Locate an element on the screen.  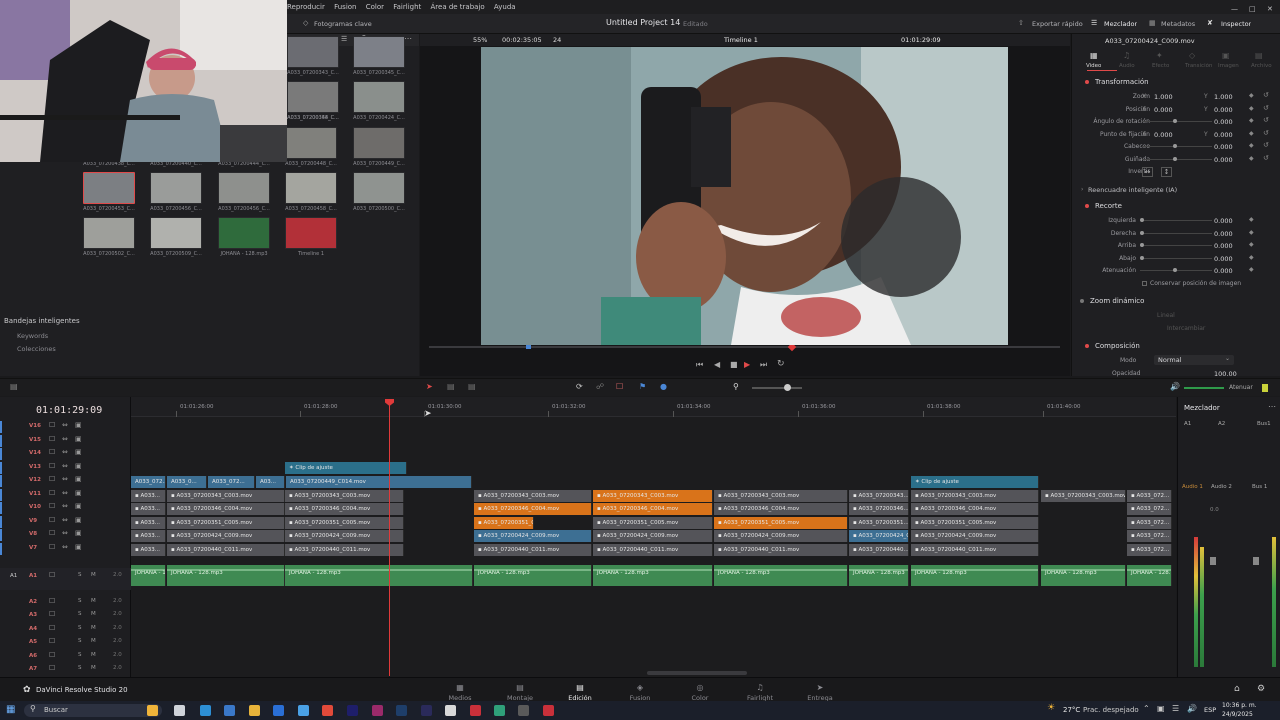
tab-cut: ▤ Montaje is located at coordinates (520, 692).